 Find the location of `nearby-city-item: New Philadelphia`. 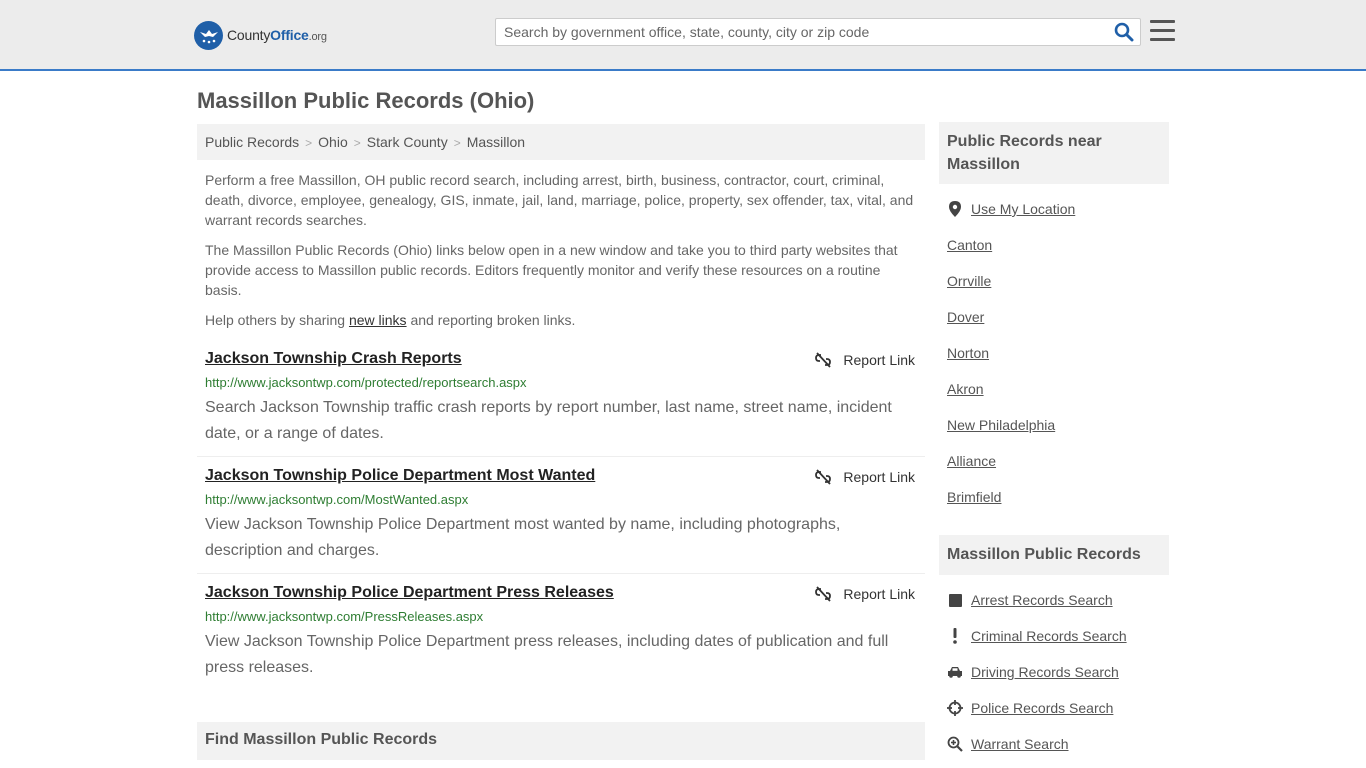

nearby-city-item: New Philadelphia is located at coordinates (1001, 425).